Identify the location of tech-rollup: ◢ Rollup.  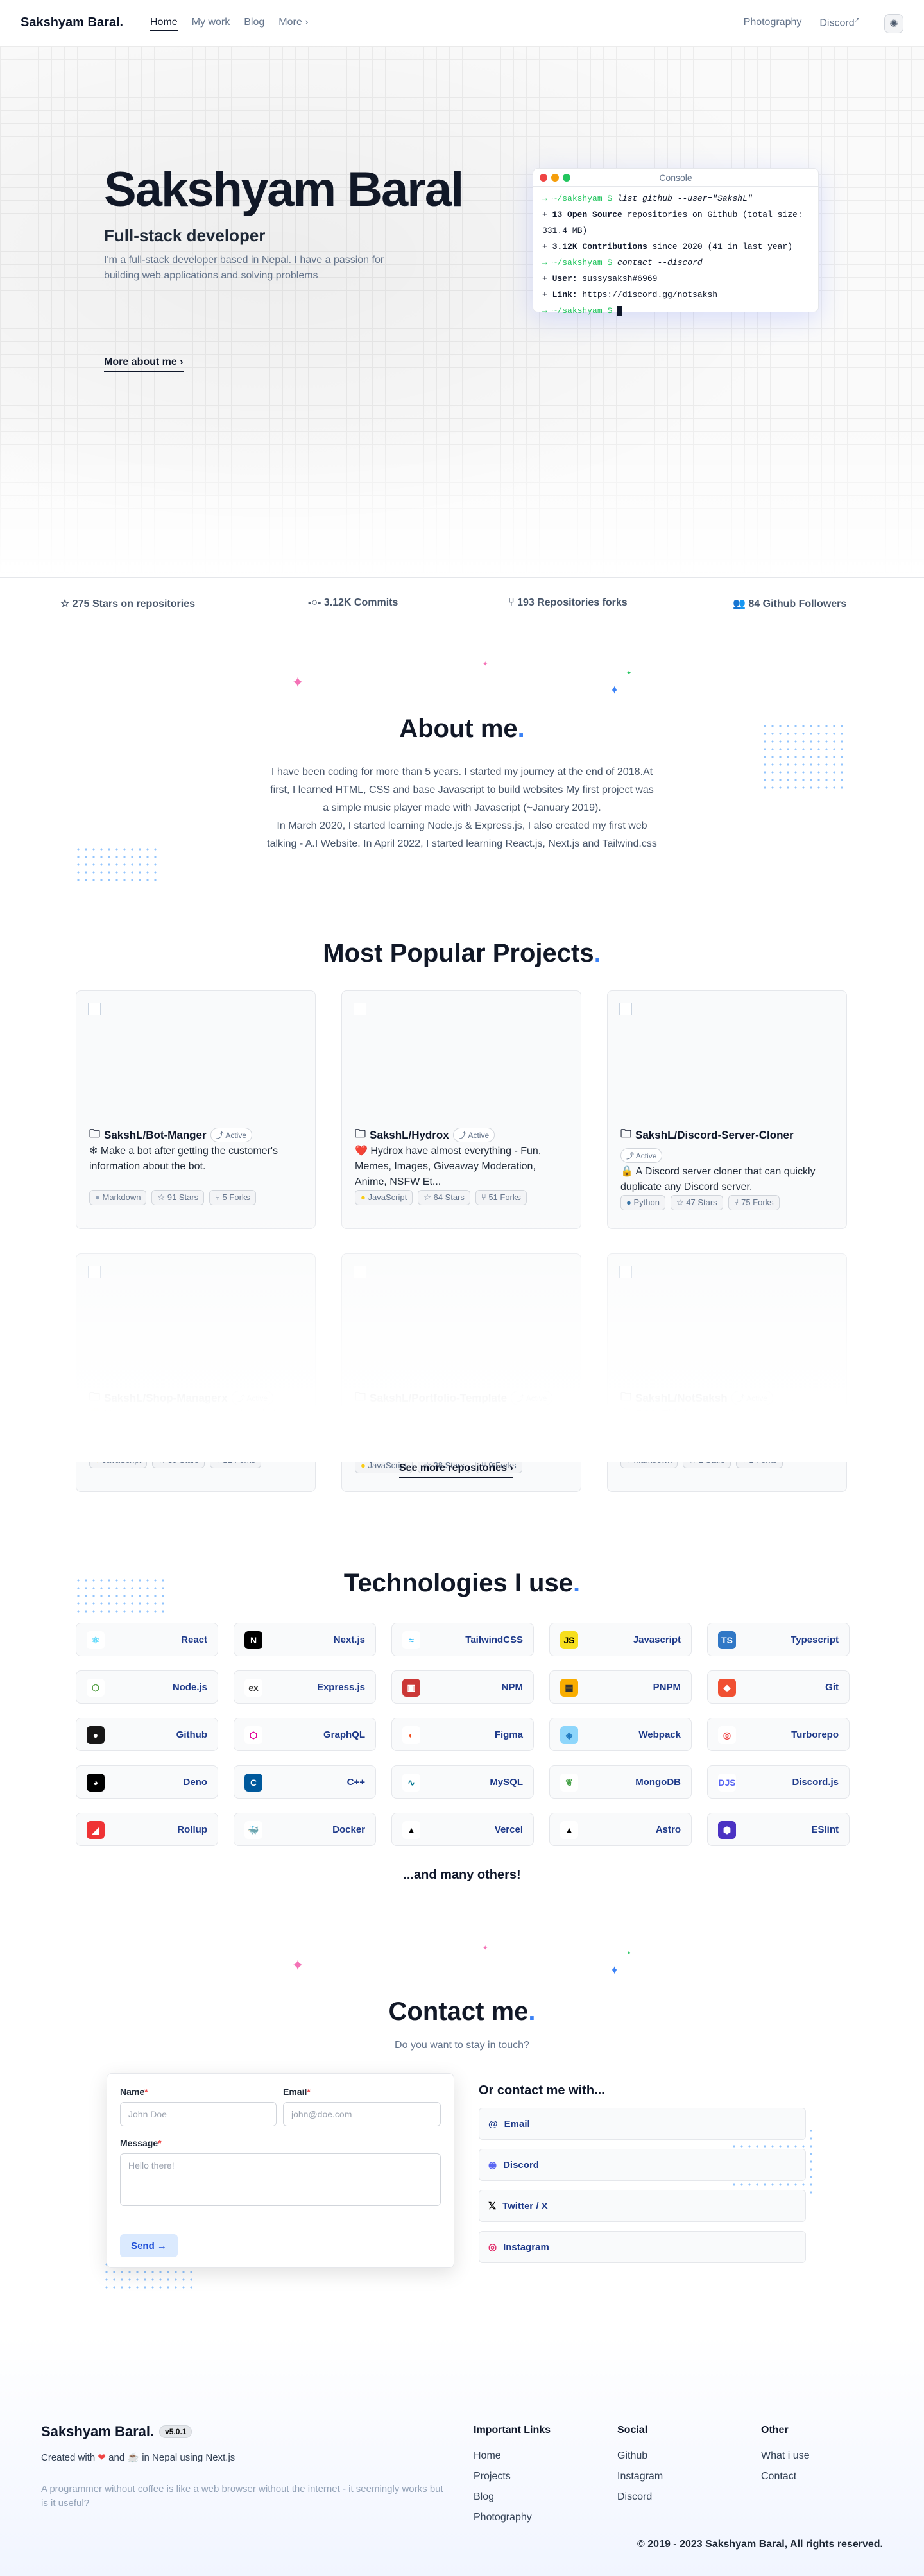
(147, 1829).